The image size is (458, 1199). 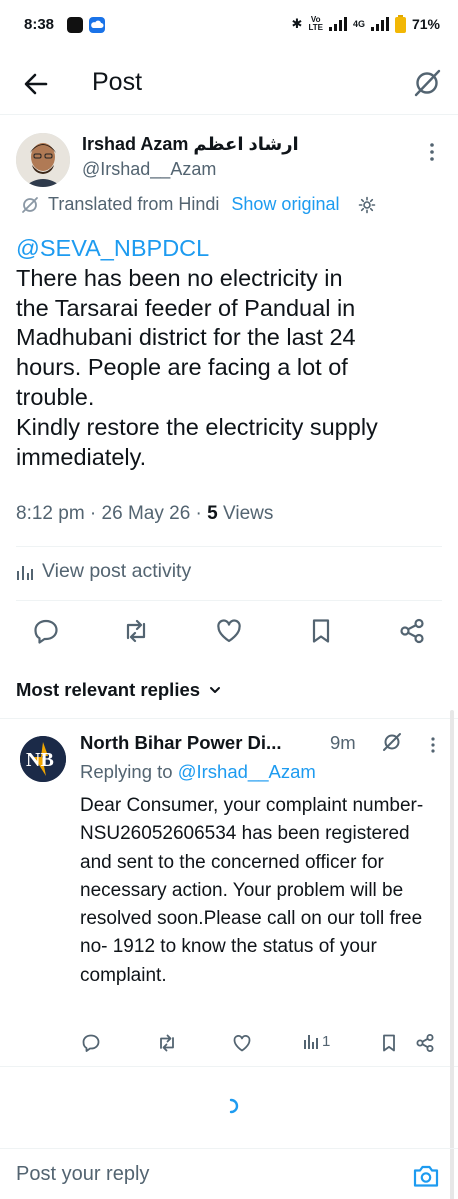 I want to click on camera-icon, so click(x=426, y=1176).